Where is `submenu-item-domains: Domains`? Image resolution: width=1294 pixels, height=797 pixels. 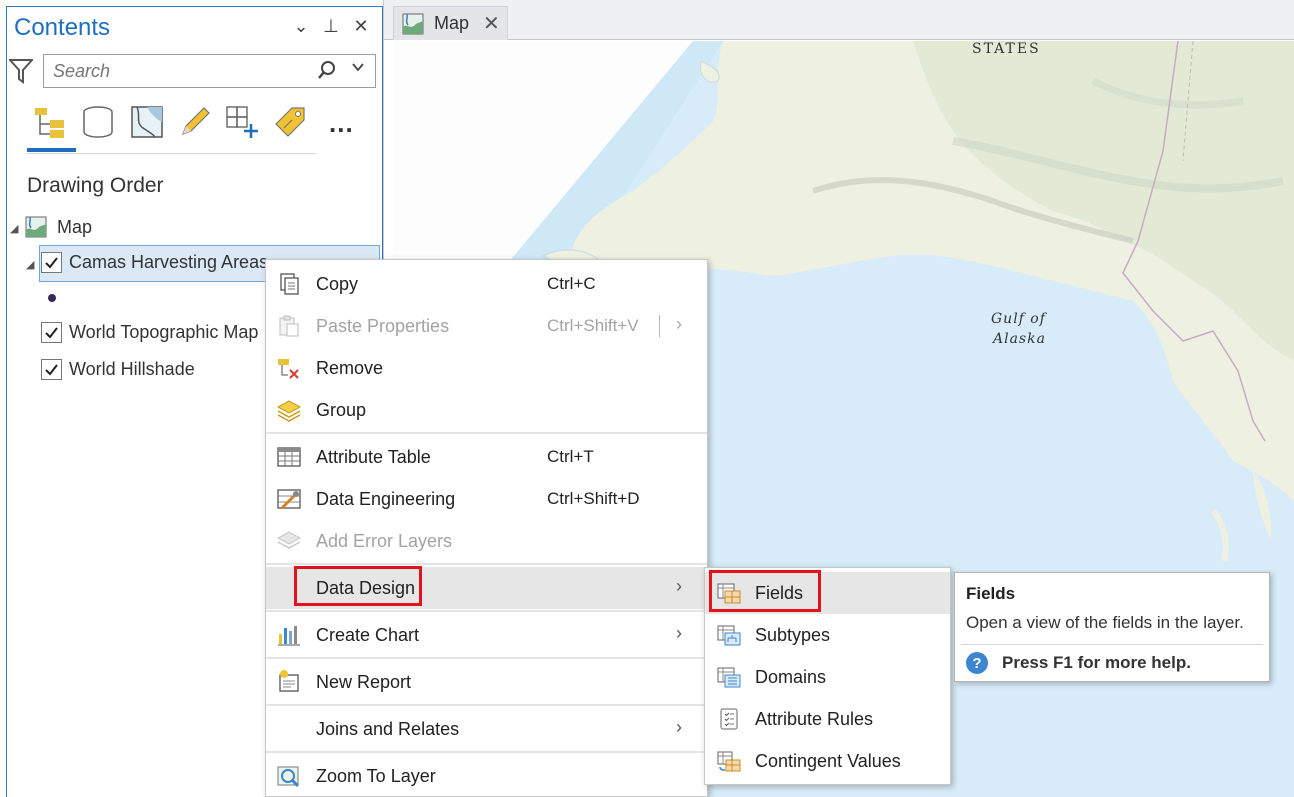
submenu-item-domains: Domains is located at coordinates (827, 677).